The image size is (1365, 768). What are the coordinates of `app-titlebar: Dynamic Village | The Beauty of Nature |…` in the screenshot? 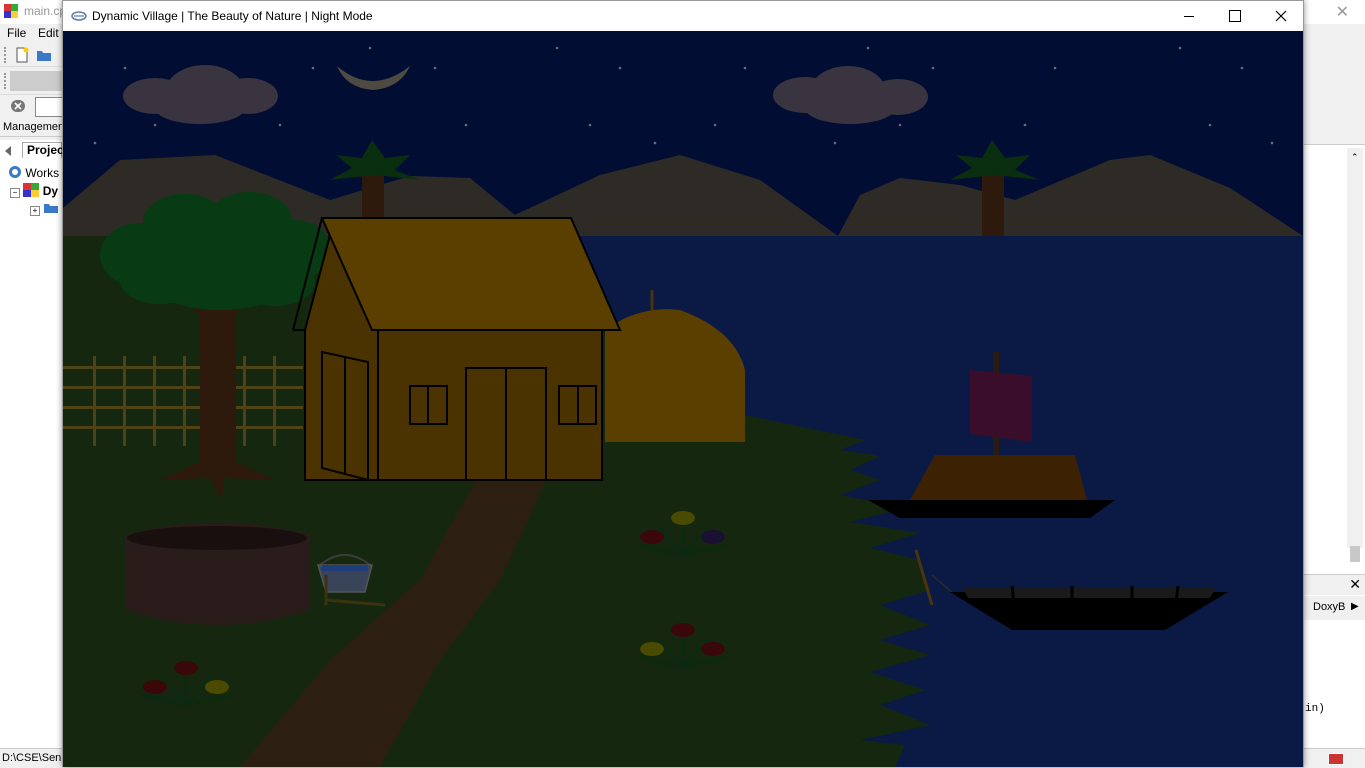 It's located at (683, 16).